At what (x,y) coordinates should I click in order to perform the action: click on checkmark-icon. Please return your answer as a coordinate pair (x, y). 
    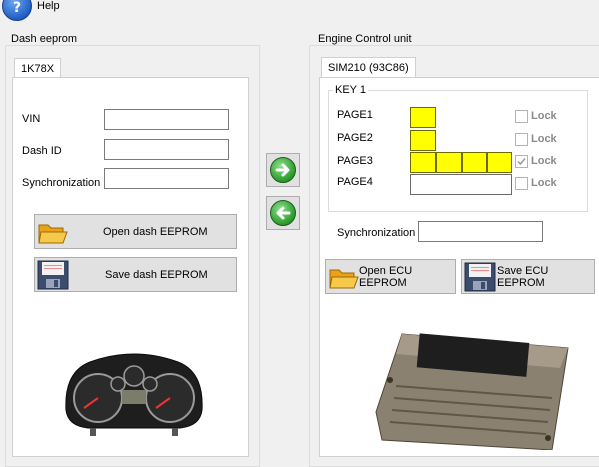
    Looking at the image, I should click on (521, 162).